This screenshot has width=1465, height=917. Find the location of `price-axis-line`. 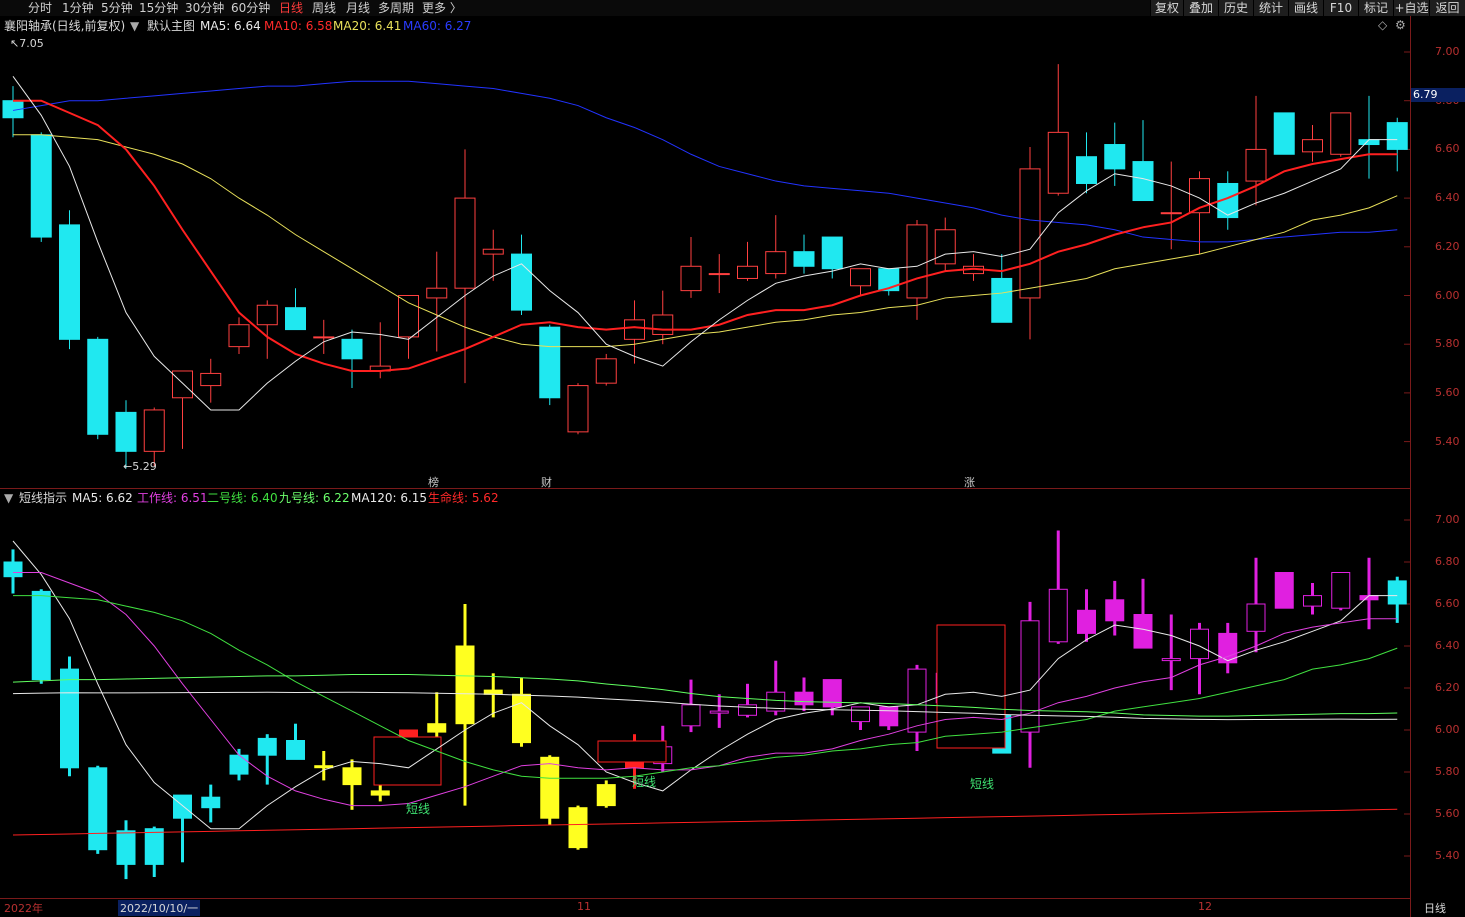

price-axis-line is located at coordinates (1410, 466).